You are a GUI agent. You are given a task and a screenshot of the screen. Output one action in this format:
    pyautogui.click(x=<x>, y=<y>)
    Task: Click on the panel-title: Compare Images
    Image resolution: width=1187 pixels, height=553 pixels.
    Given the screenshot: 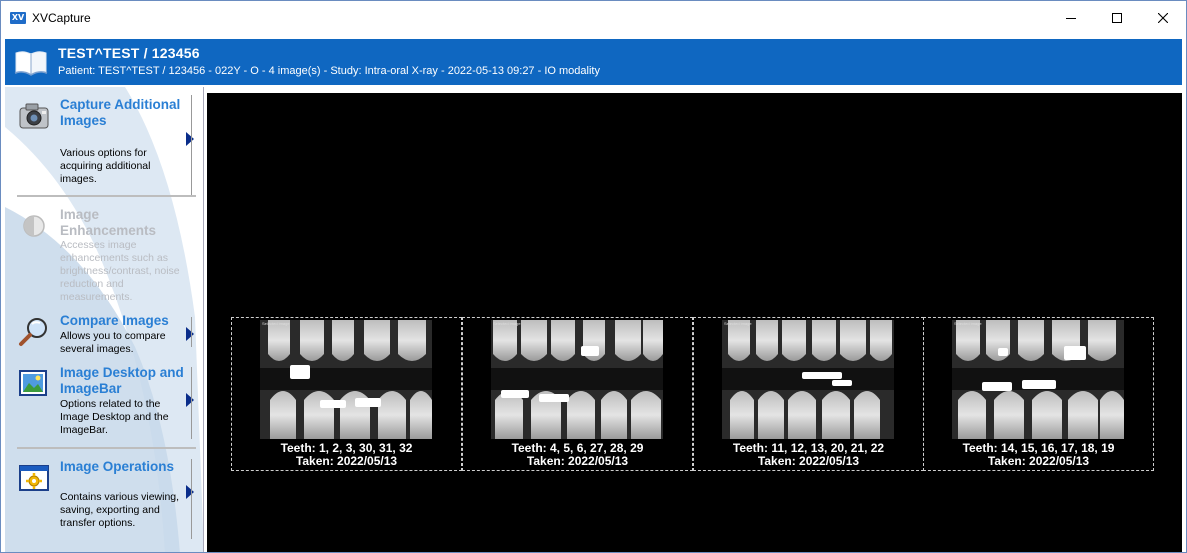 What is the action you would take?
    pyautogui.click(x=114, y=320)
    